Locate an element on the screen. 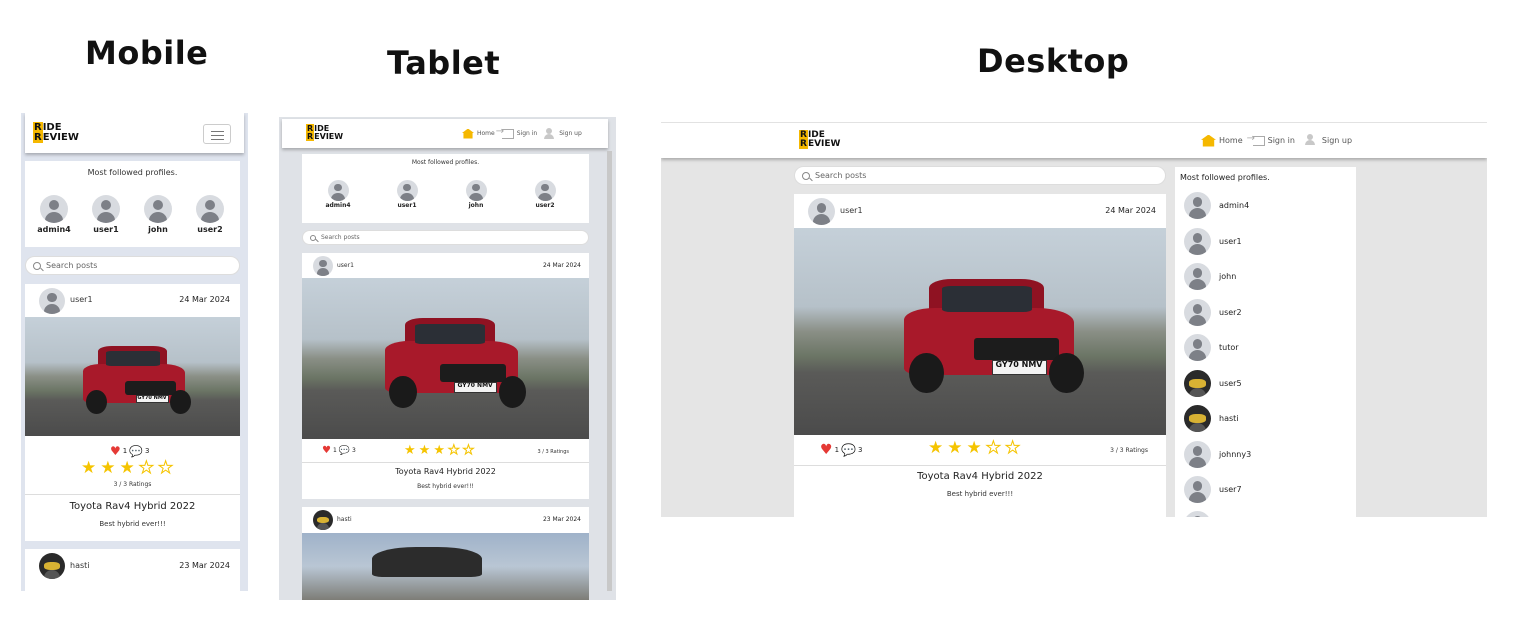 Image resolution: width=1513 pixels, height=622 pixels. profile-user5: user5 is located at coordinates (1213, 383).